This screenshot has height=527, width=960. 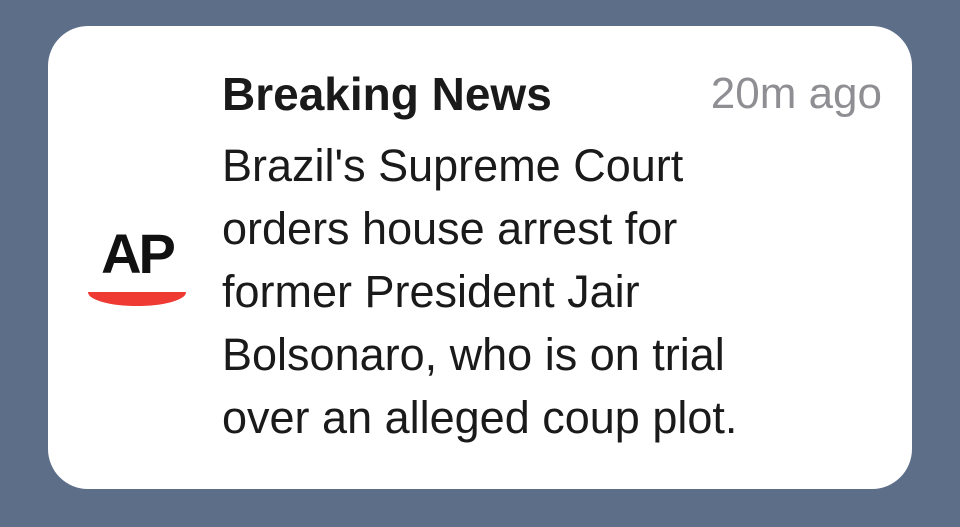 I want to click on body-line: former President Jair, so click(x=431, y=291).